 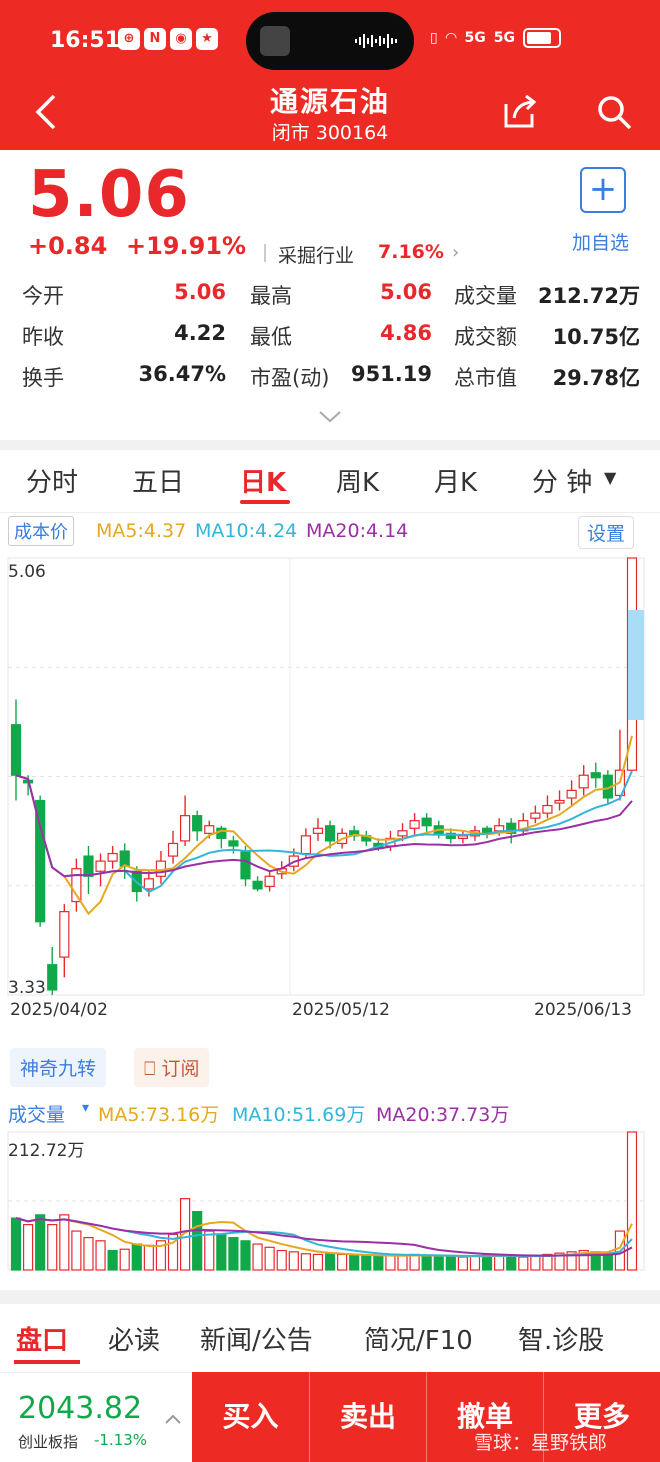 What do you see at coordinates (41, 531) in the screenshot?
I see `cost-price-toggle: 成本价` at bounding box center [41, 531].